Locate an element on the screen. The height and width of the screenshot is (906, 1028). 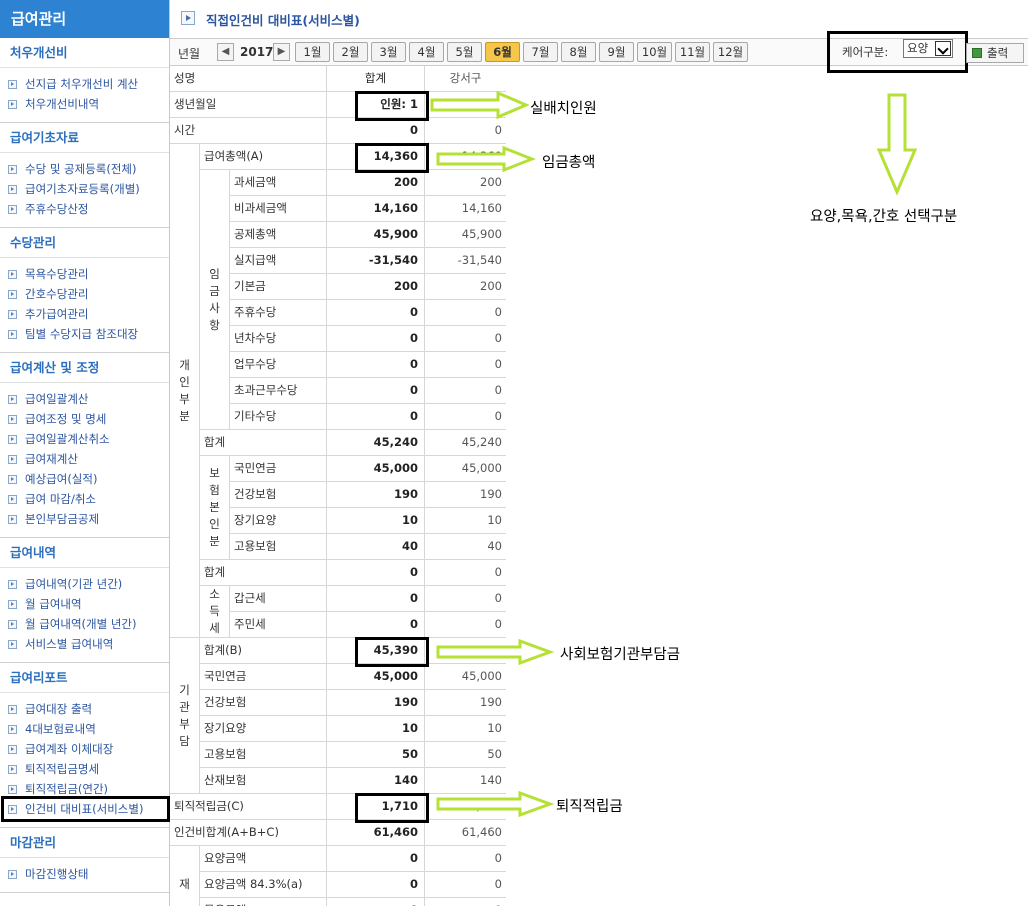
row-region-value: 10 is located at coordinates (465, 521).